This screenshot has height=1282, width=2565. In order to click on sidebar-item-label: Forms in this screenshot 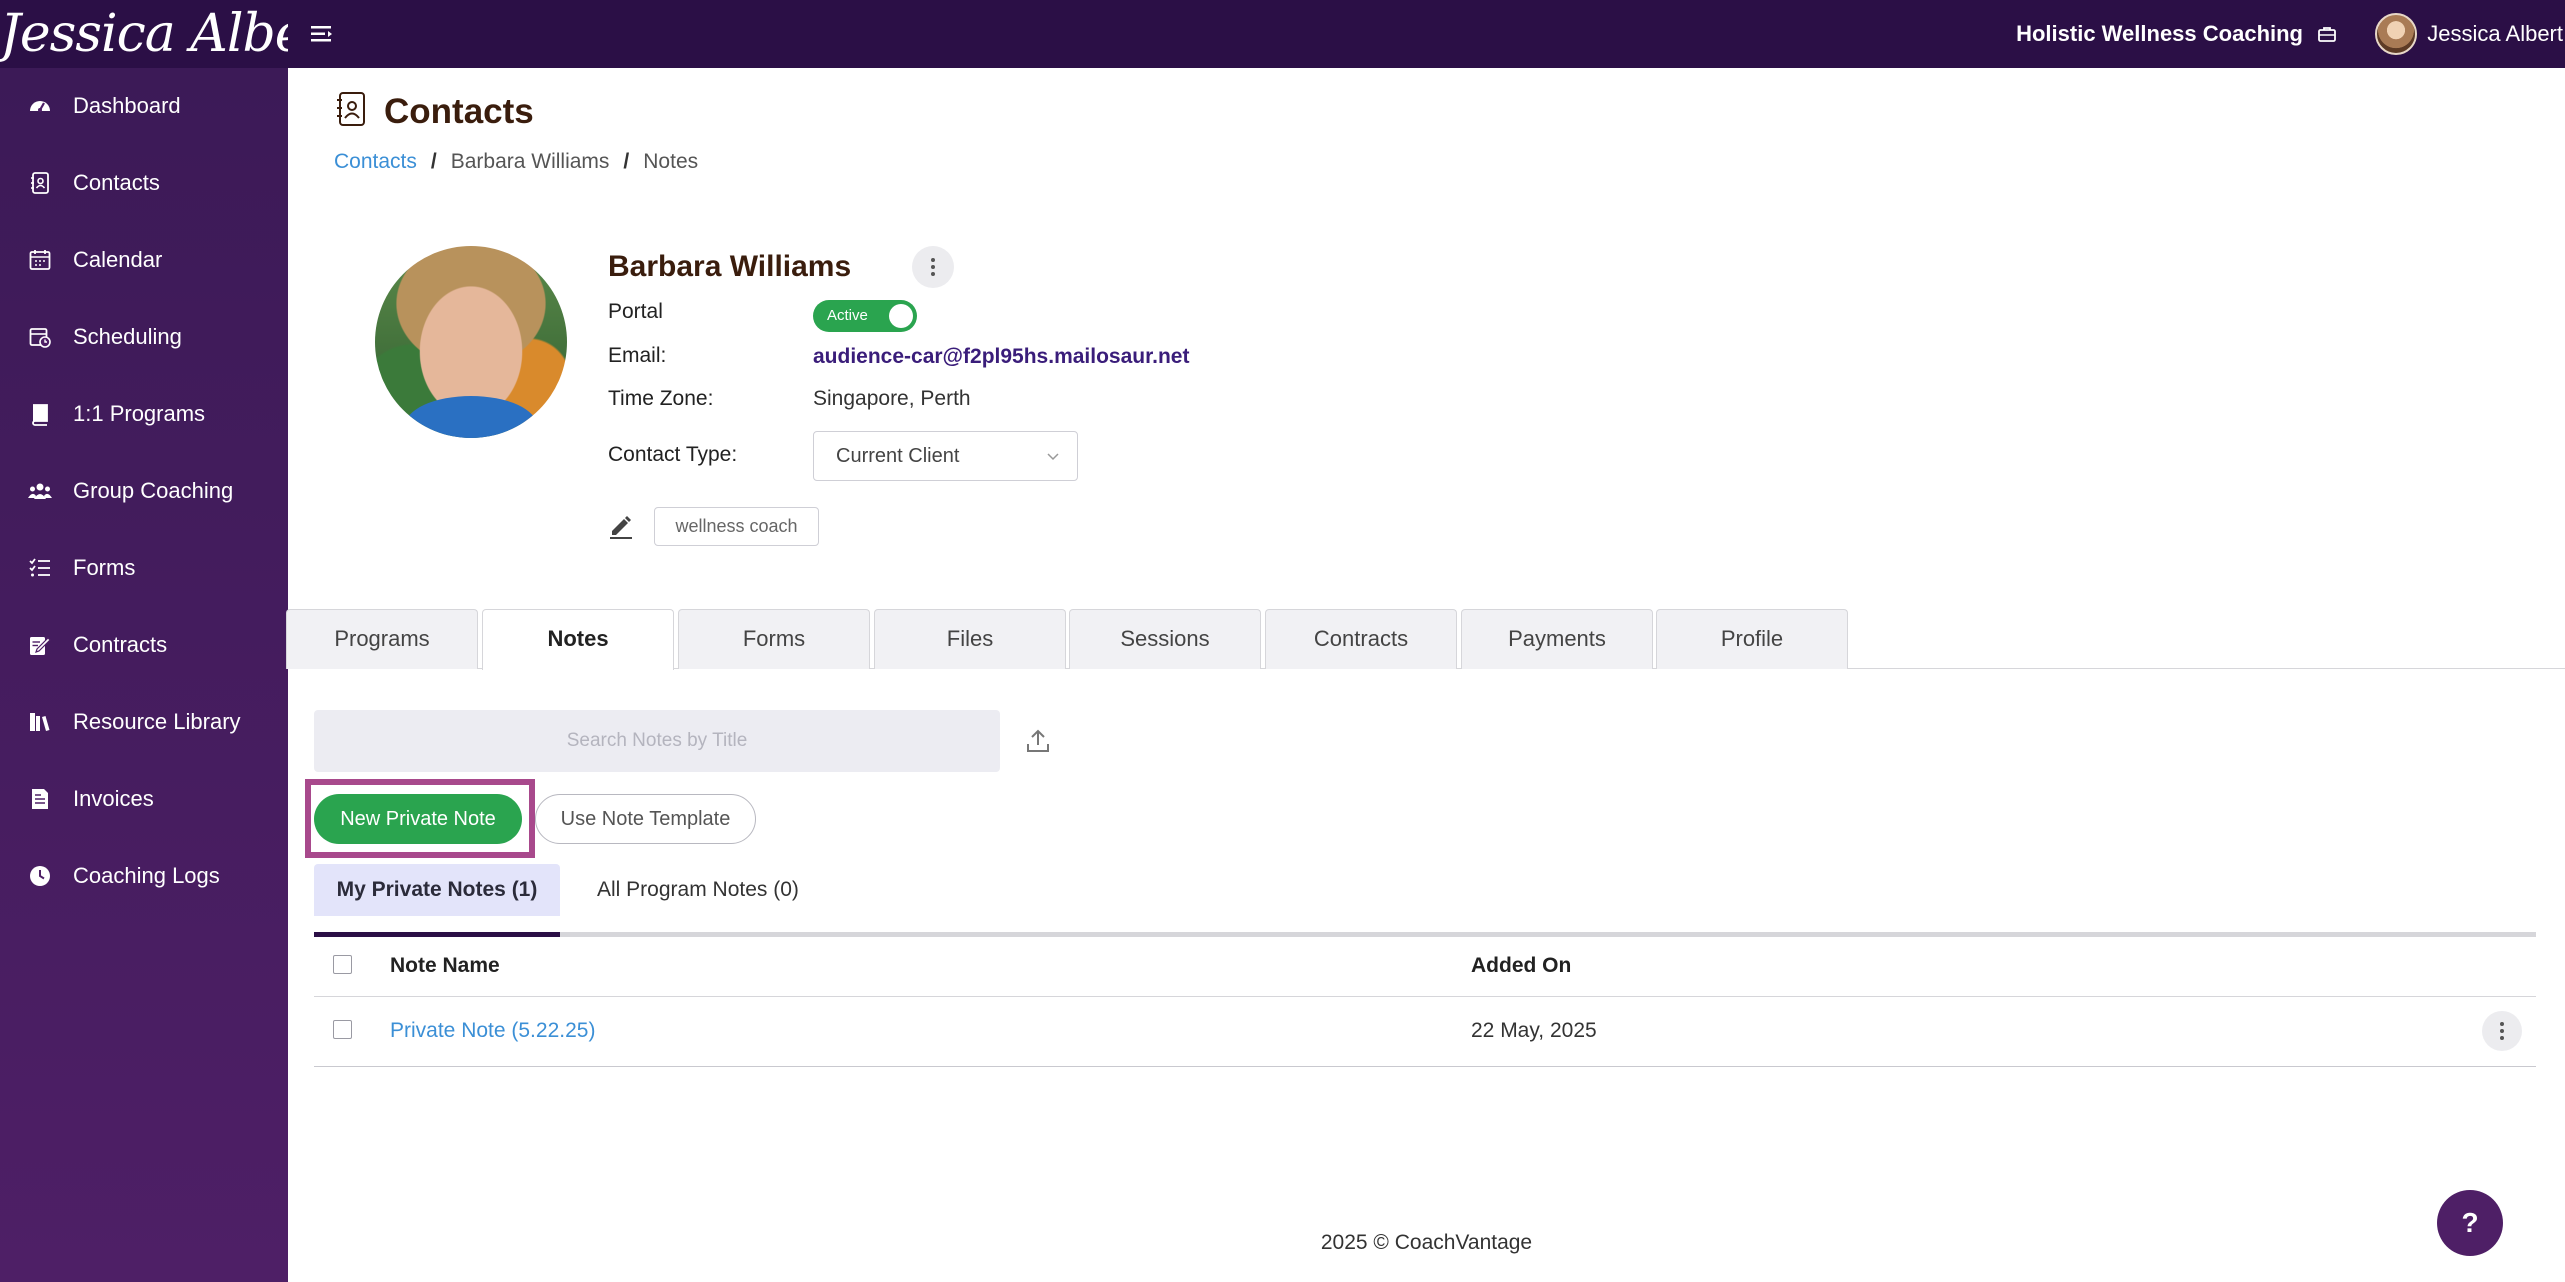, I will do `click(104, 567)`.